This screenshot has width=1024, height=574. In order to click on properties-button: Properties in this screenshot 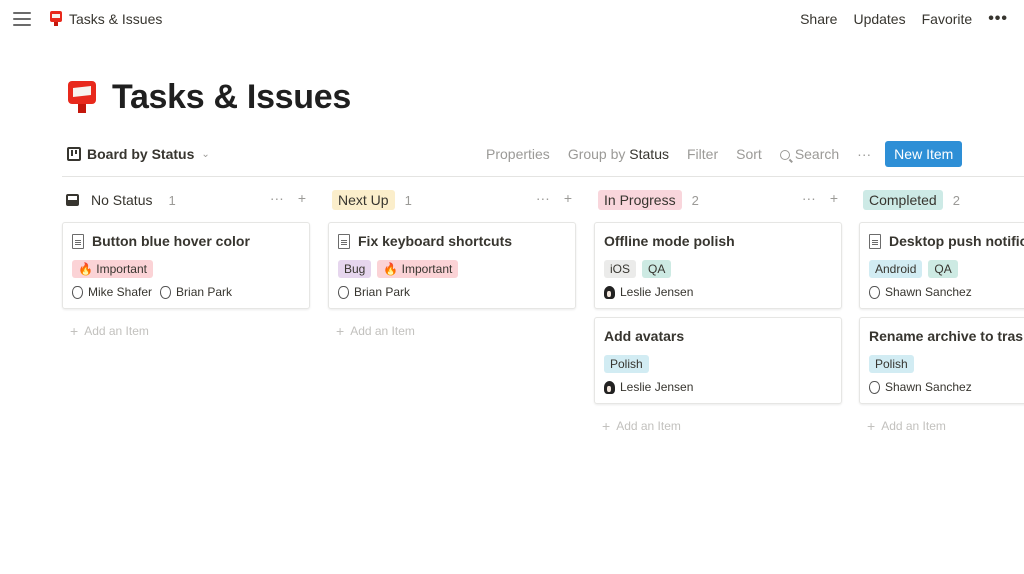, I will do `click(518, 154)`.